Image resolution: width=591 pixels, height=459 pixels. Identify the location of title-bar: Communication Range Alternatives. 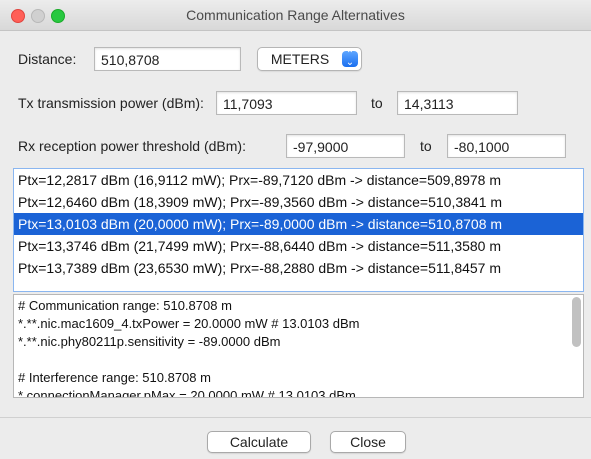
(295, 15).